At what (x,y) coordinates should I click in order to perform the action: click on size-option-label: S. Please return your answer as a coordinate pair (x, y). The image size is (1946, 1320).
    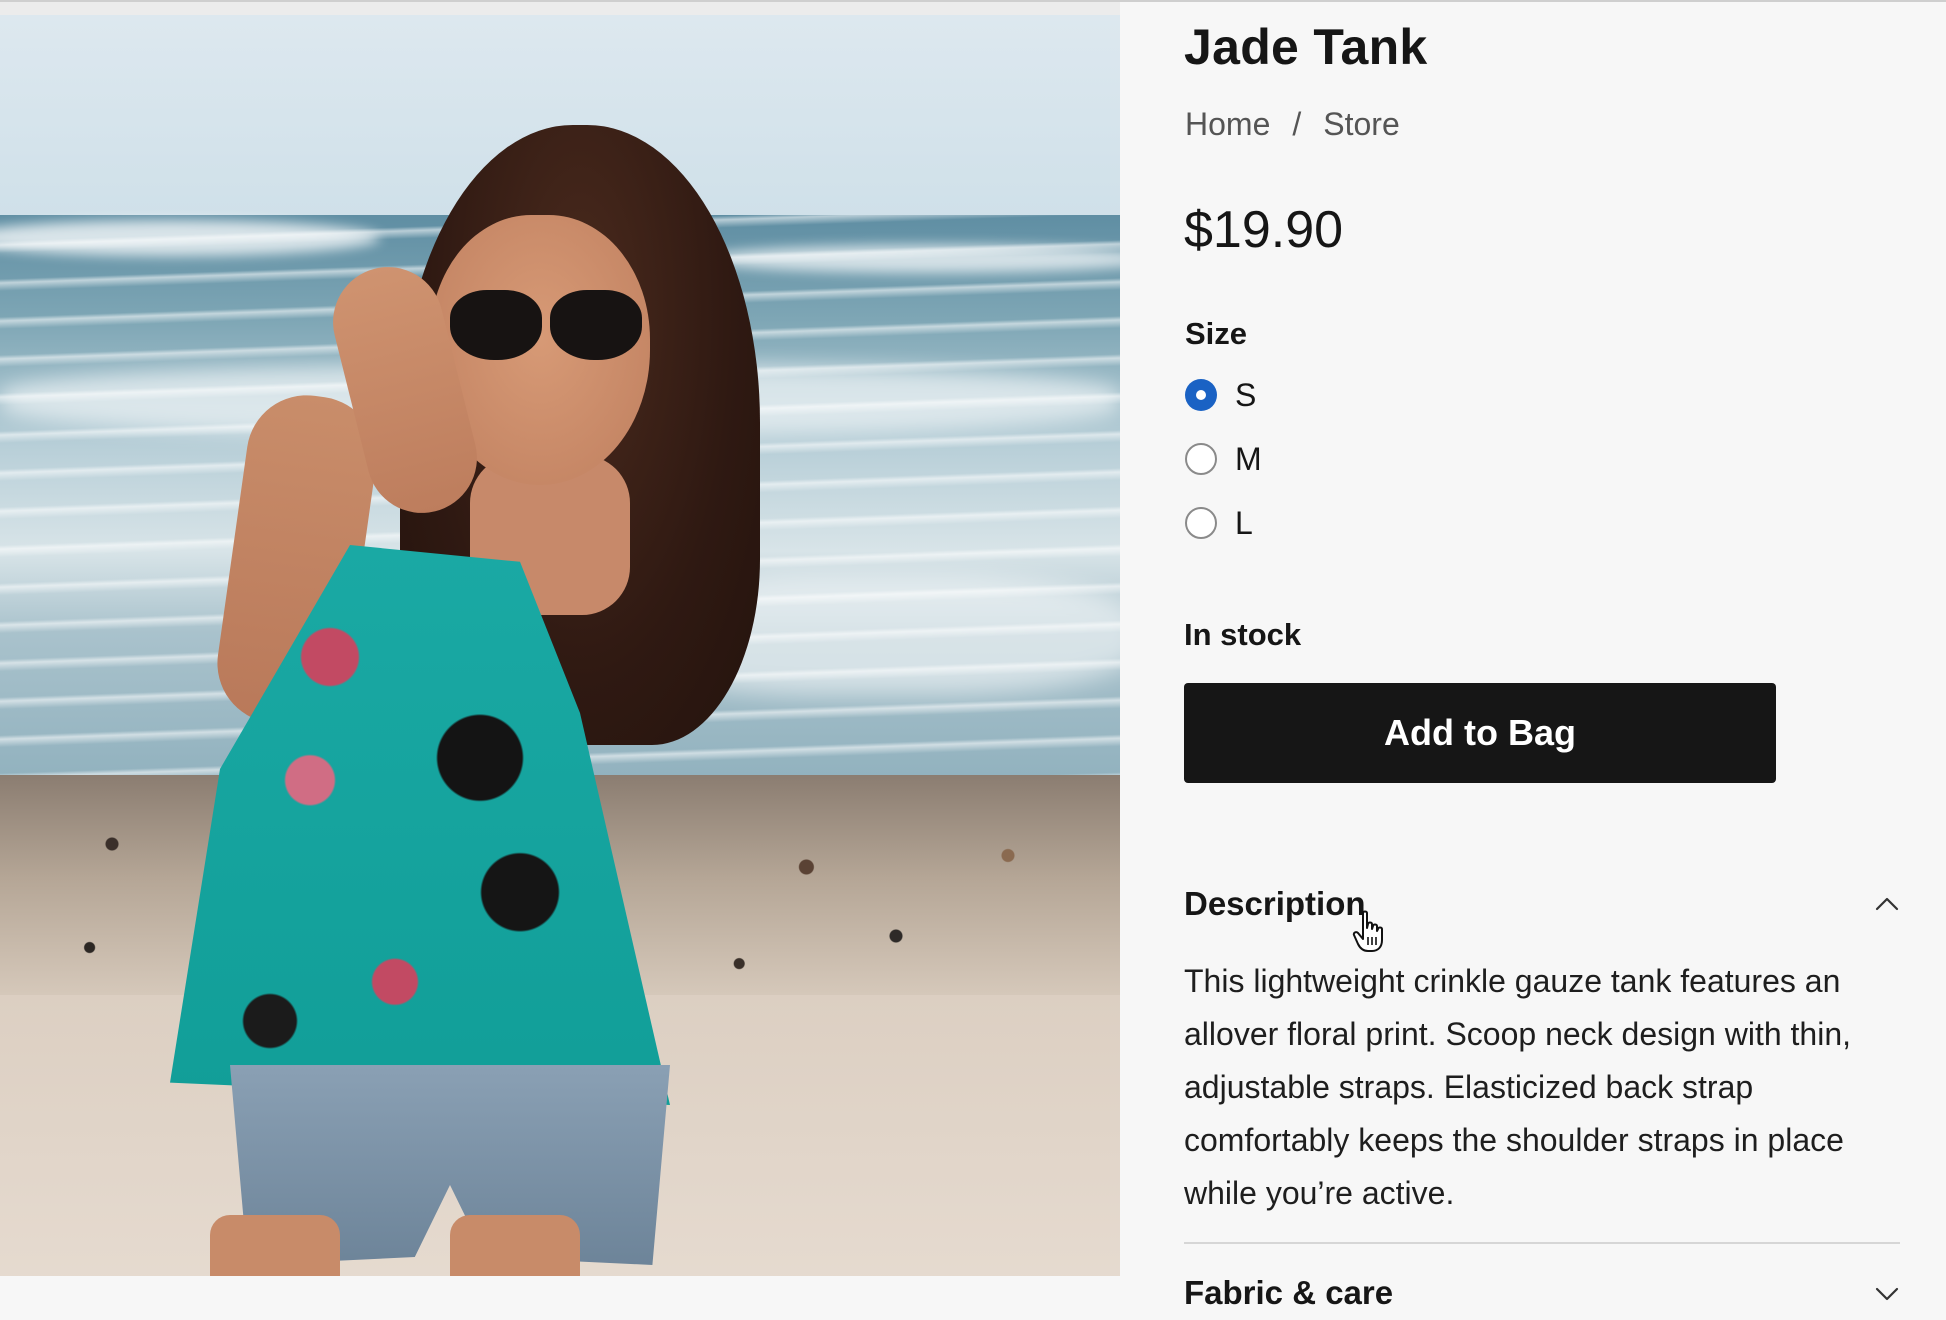
    Looking at the image, I should click on (1246, 394).